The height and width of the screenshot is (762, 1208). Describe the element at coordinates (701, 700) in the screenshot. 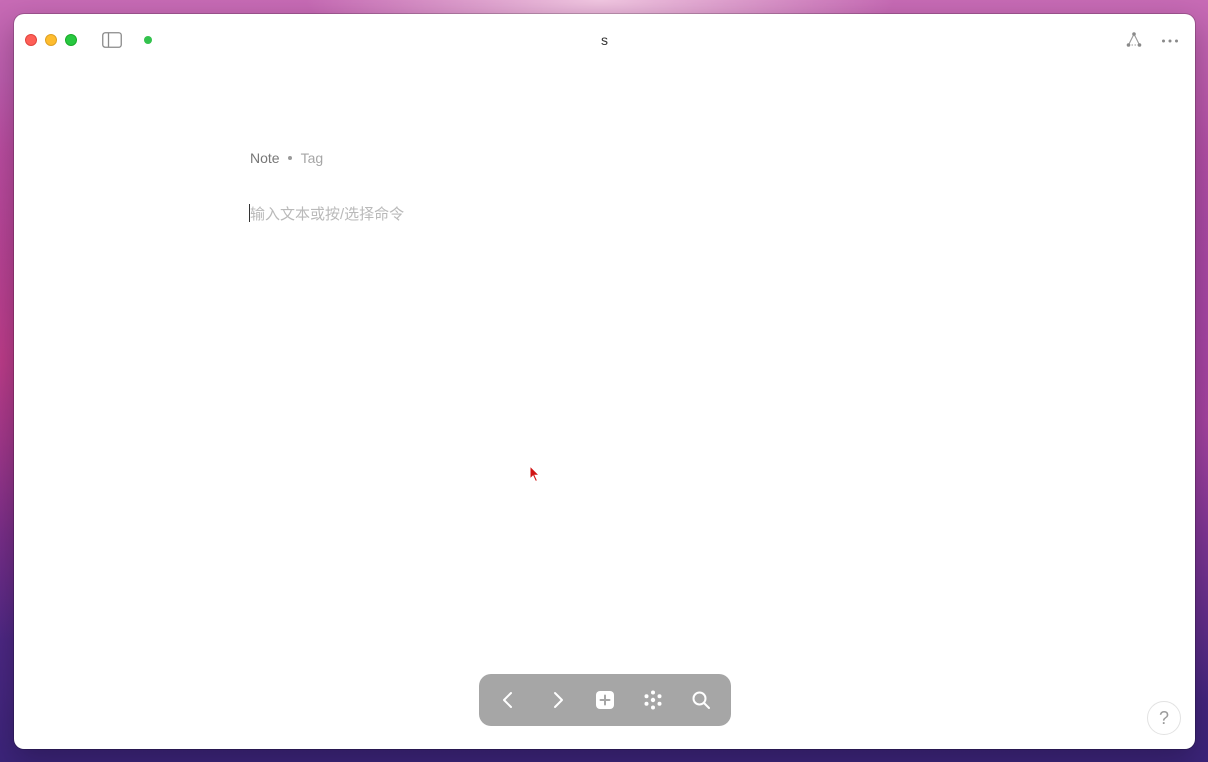

I see `search-icon` at that location.